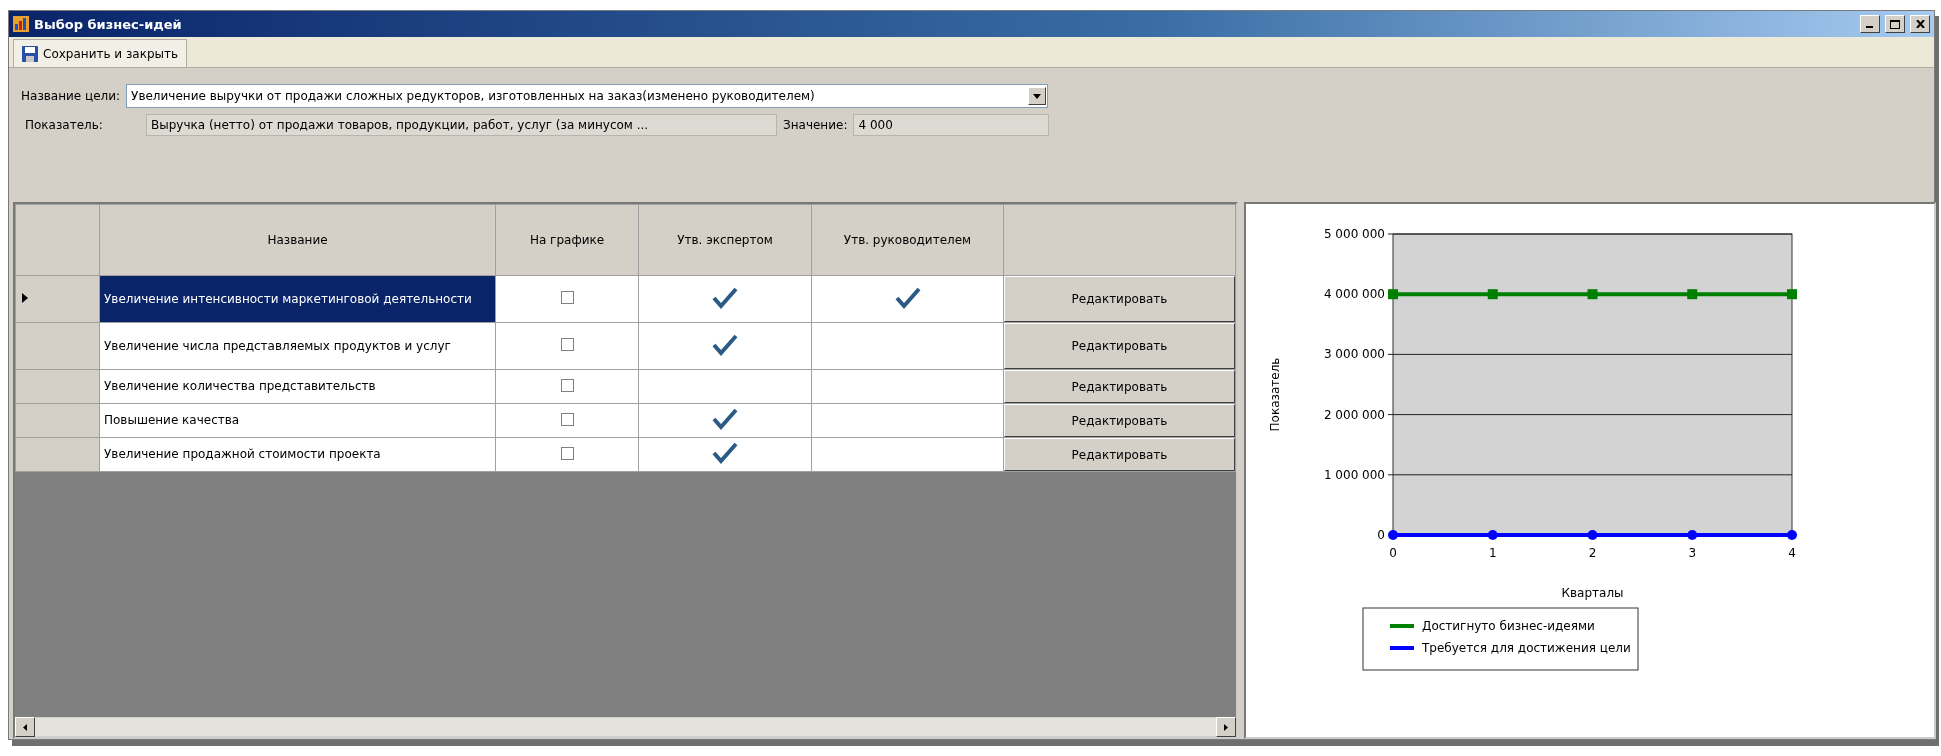 This screenshot has width=1941, height=756. Describe the element at coordinates (21, 24) in the screenshot. I see `app-icon` at that location.